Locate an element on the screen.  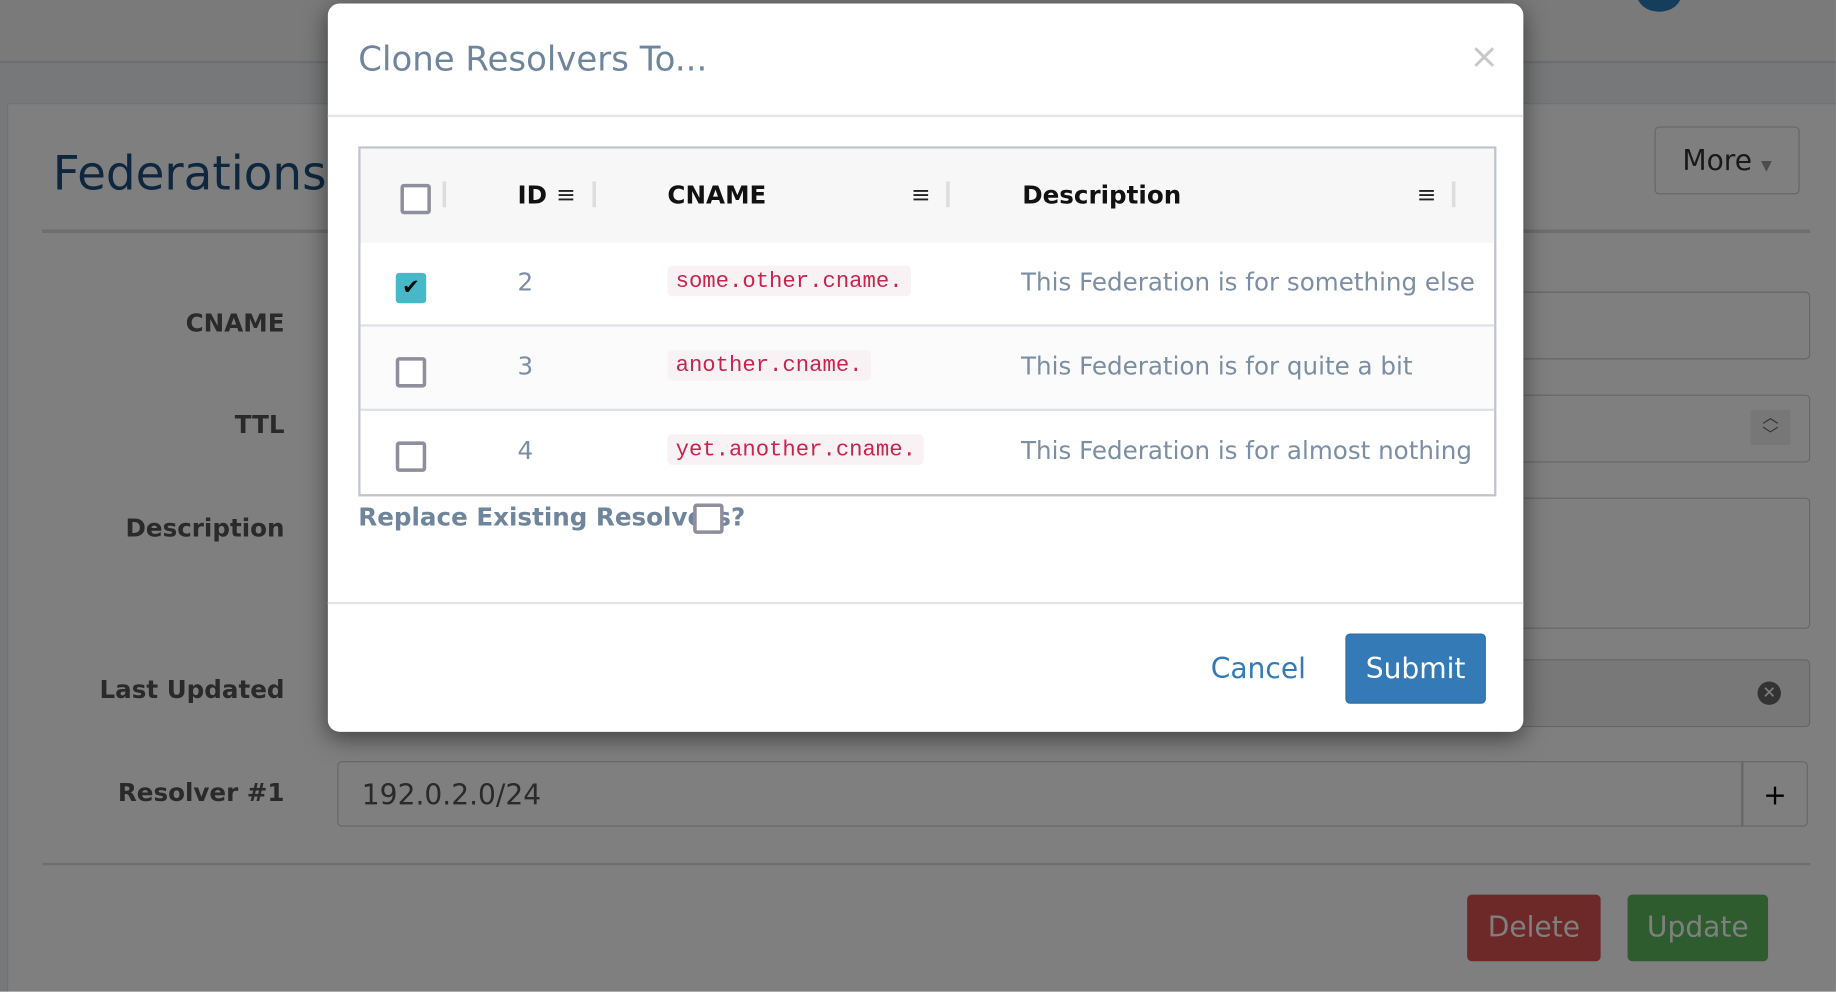
row-id: 2 is located at coordinates (525, 282).